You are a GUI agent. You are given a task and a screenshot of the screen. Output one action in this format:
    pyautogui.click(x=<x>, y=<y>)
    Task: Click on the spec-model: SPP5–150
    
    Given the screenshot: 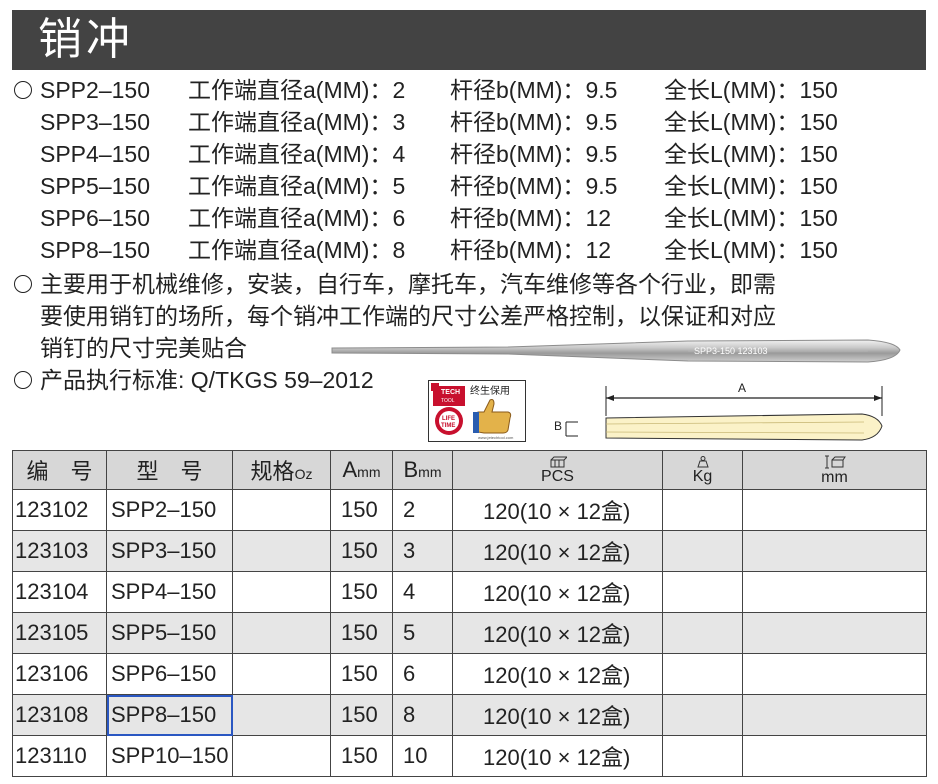 What is the action you would take?
    pyautogui.click(x=95, y=186)
    